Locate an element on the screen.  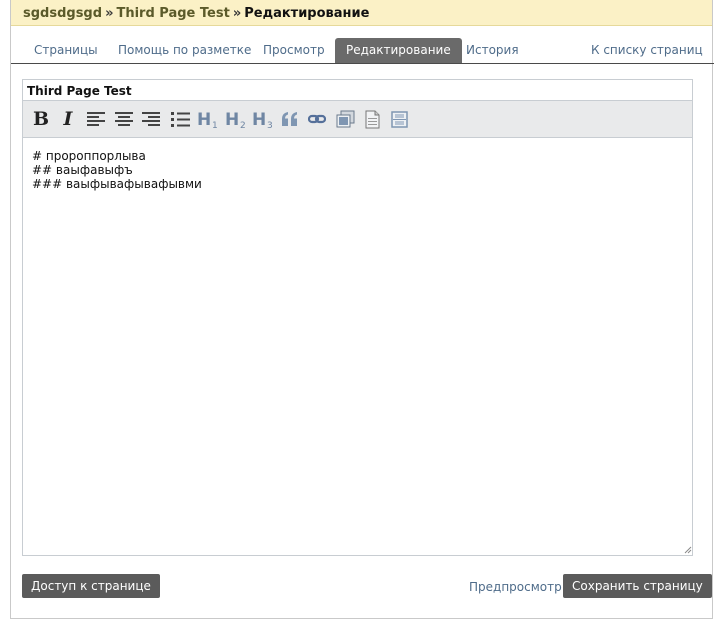
tab-markup-help: Помощь по разметке is located at coordinates (184, 50).